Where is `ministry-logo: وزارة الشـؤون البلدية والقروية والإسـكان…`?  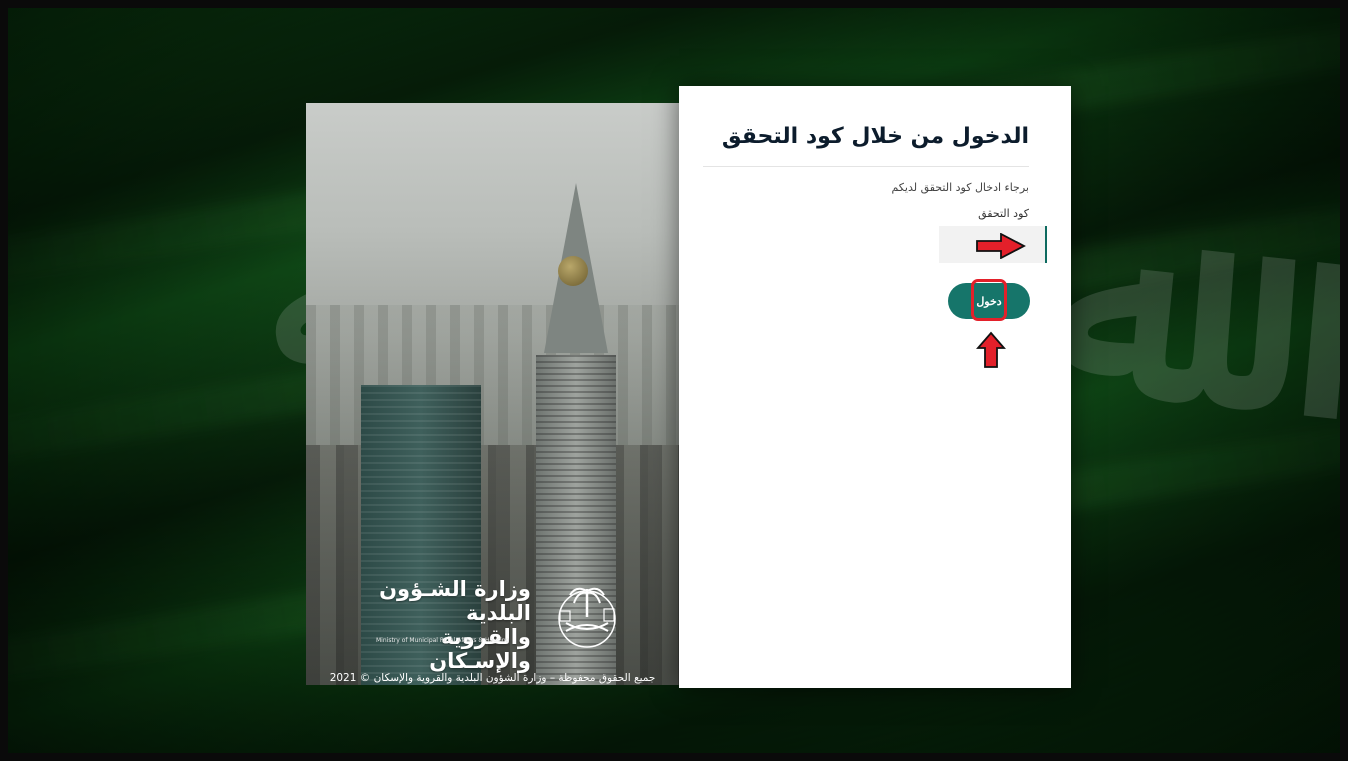
ministry-logo: وزارة الشـؤون البلدية والقروية والإسـكان… is located at coordinates (501, 625).